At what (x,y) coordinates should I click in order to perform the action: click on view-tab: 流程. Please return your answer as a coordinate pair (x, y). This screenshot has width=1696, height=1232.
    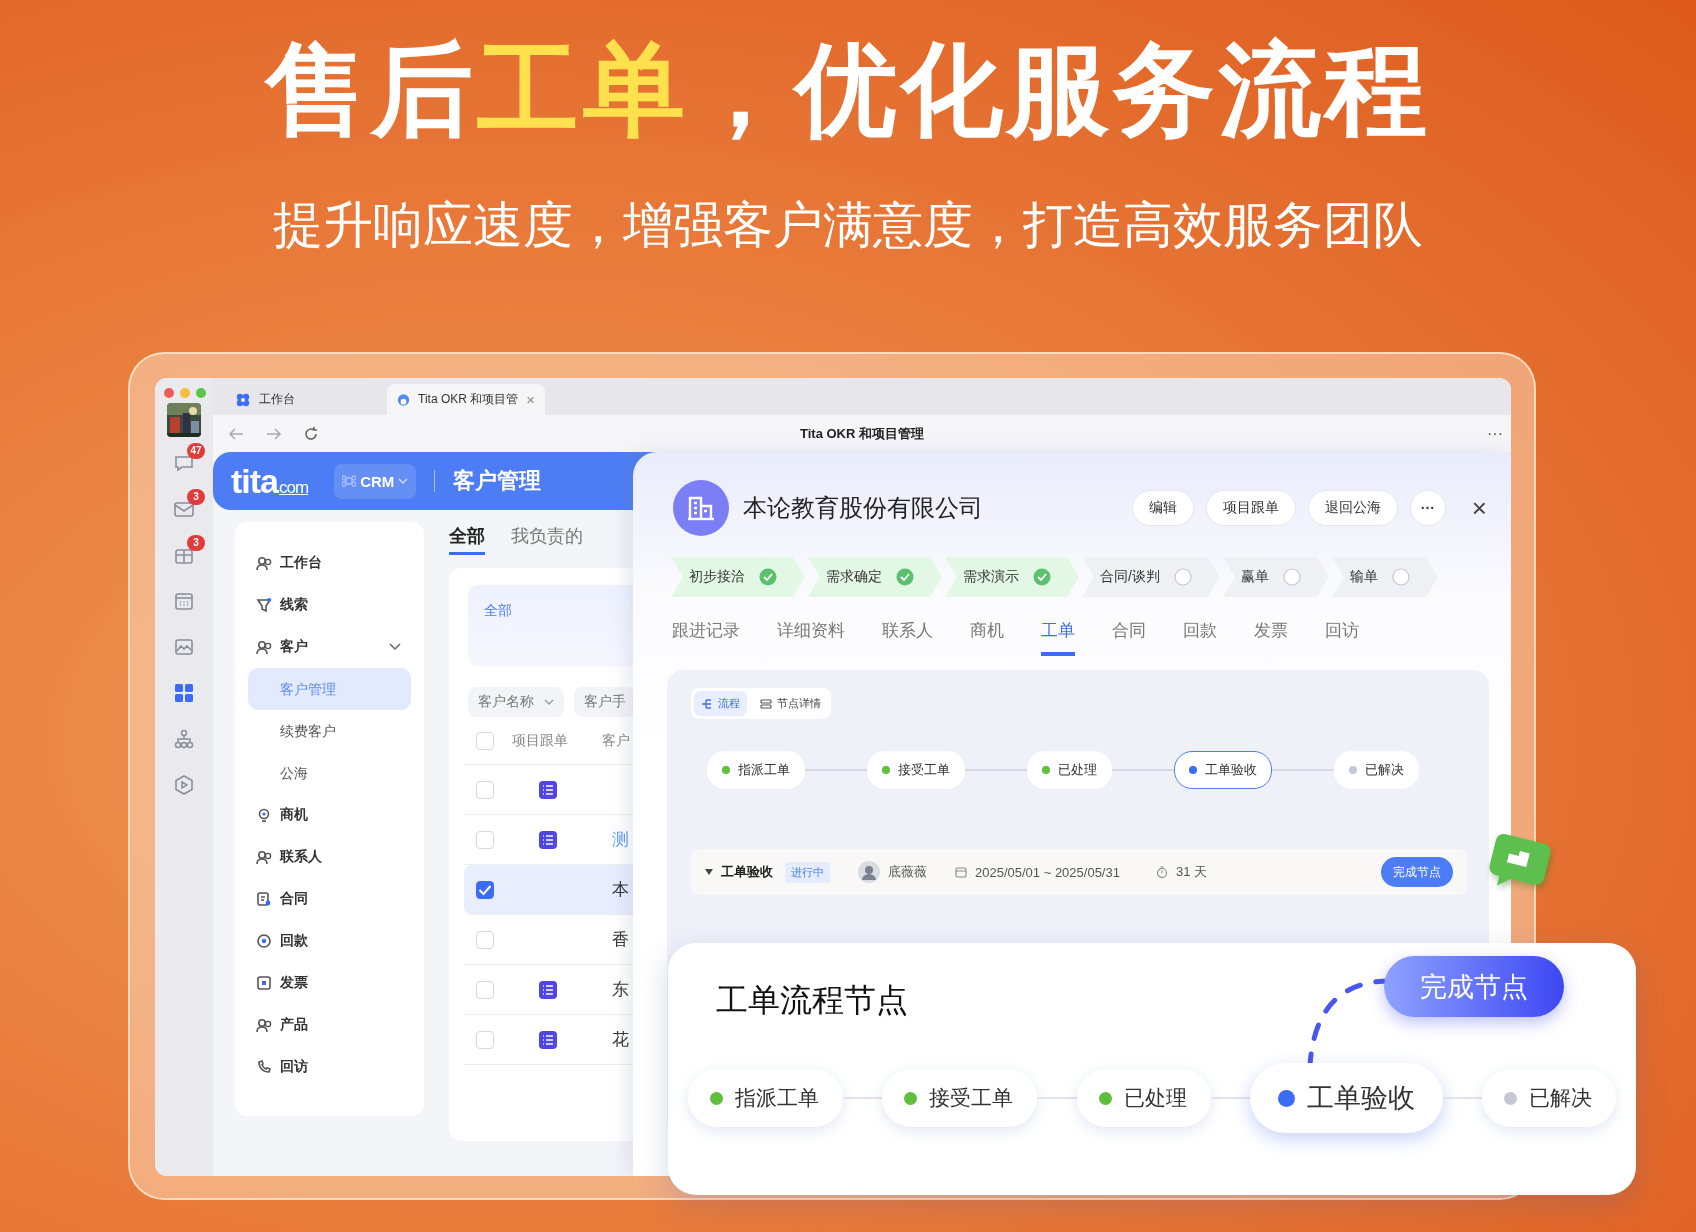
    Looking at the image, I should click on (720, 703).